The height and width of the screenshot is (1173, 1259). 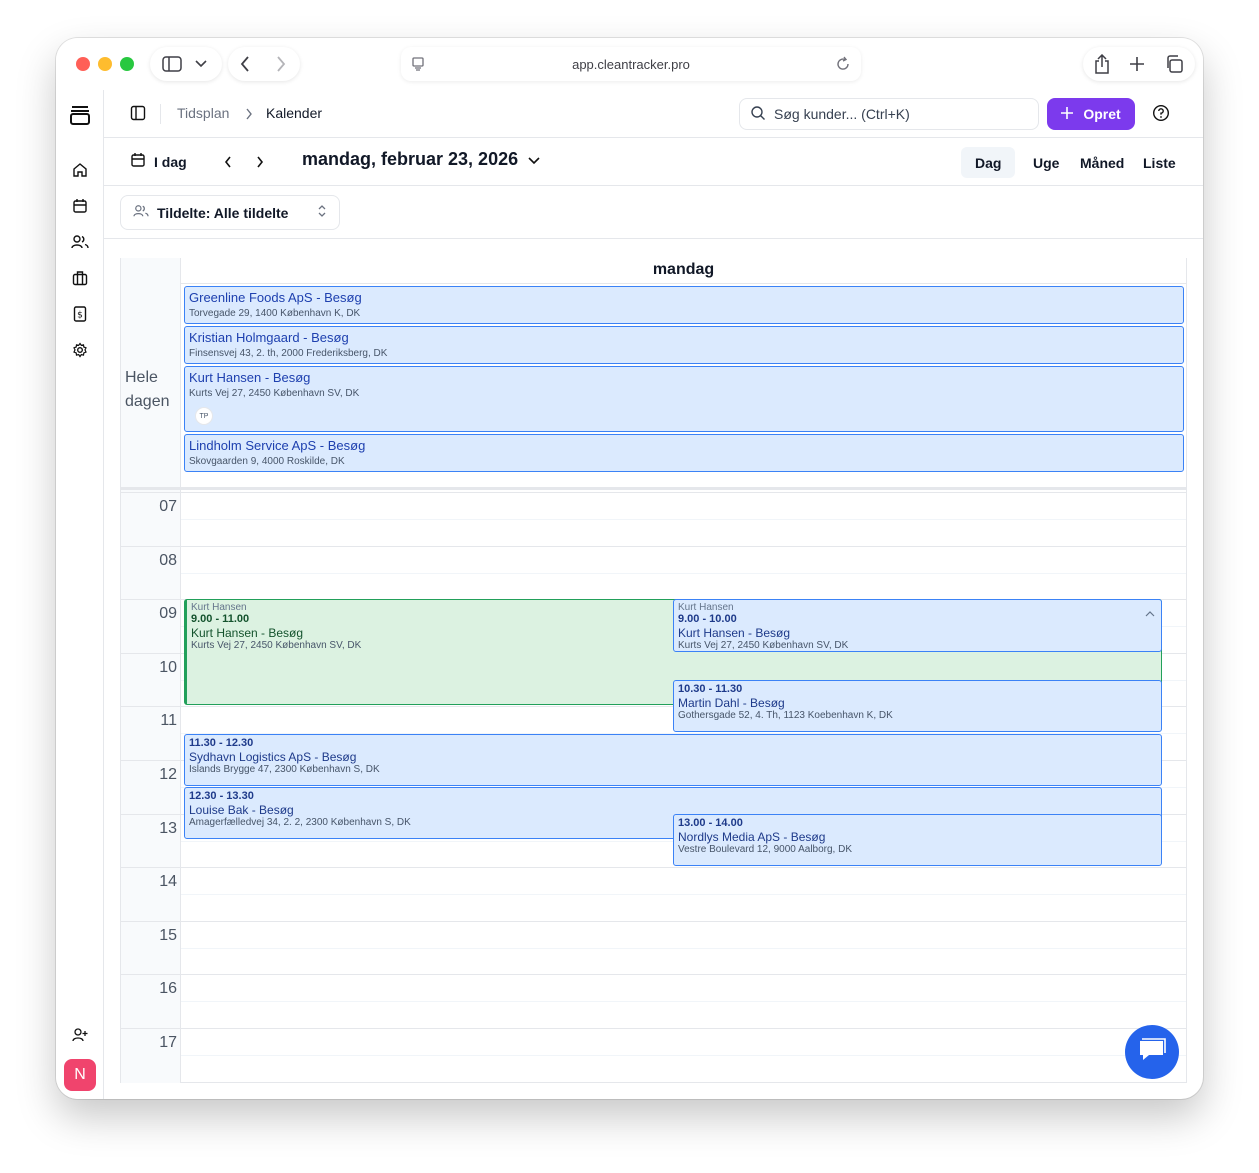 I want to click on hour-label: 09, so click(x=168, y=613).